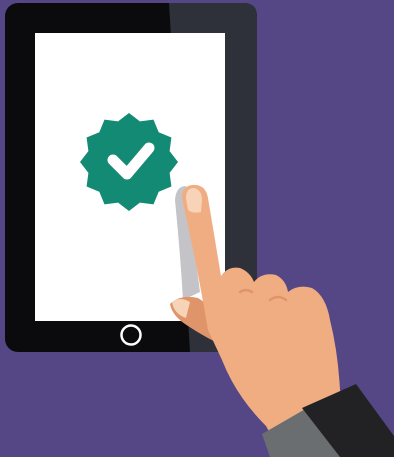 This screenshot has height=457, width=394. What do you see at coordinates (194, 200) in the screenshot?
I see `finger-nail` at bounding box center [194, 200].